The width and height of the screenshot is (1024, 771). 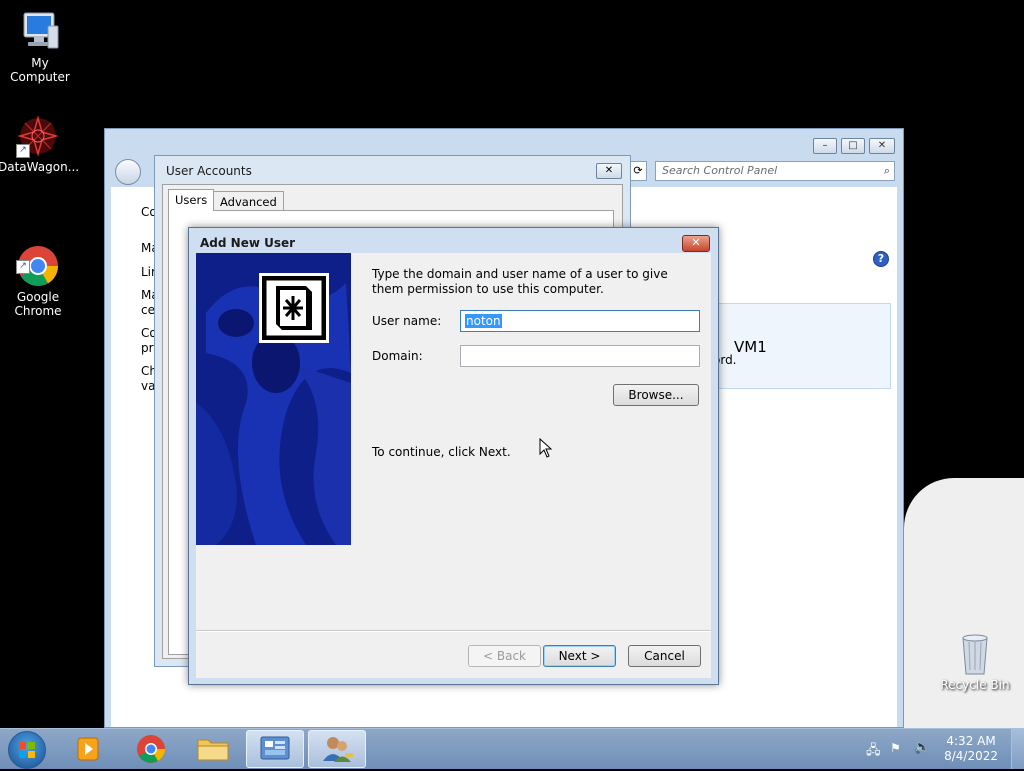 What do you see at coordinates (273, 399) in the screenshot?
I see `wizard-banner-image` at bounding box center [273, 399].